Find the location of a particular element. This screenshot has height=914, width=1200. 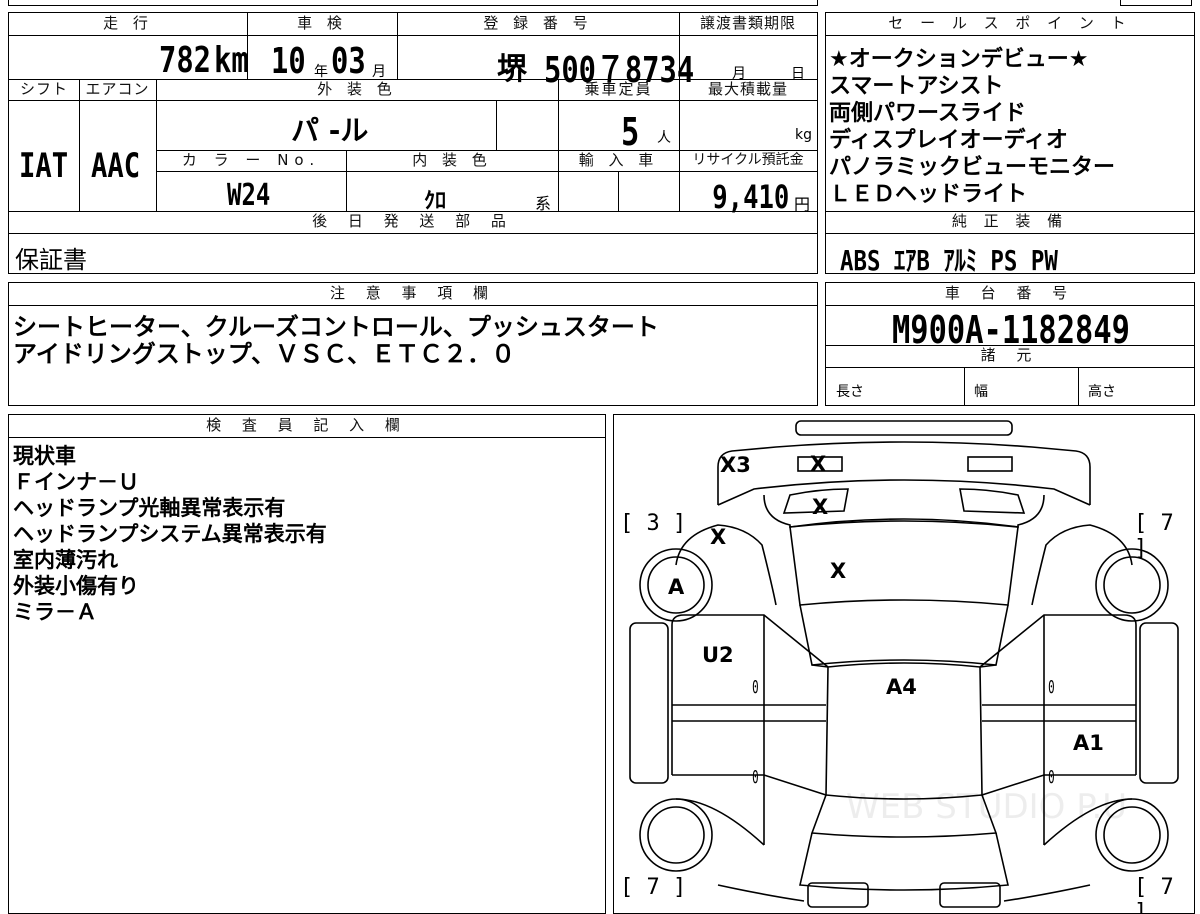

registration-label: 登 録 番 号 is located at coordinates (538, 23).